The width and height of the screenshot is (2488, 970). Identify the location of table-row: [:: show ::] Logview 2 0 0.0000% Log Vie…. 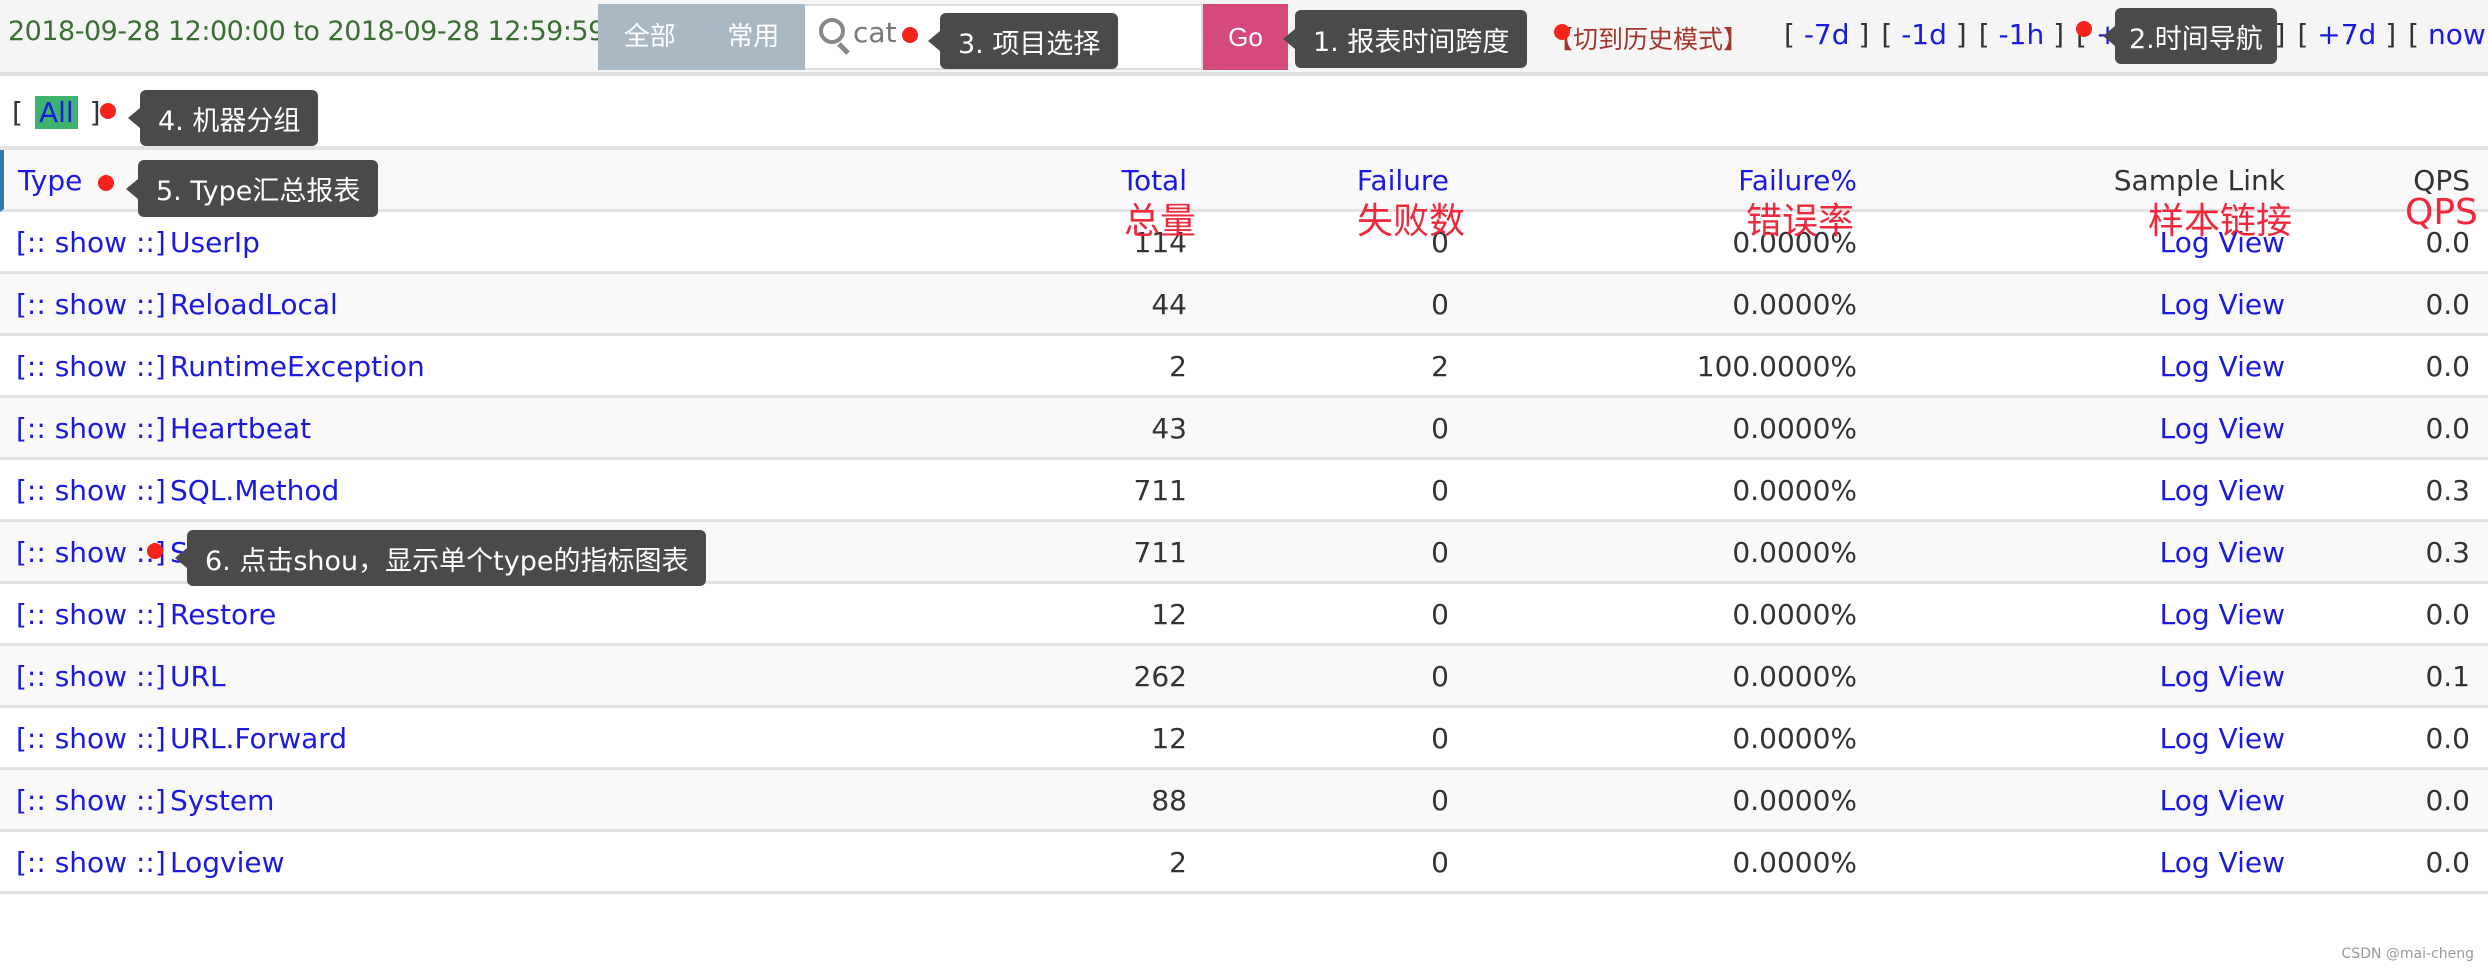
(1244, 863).